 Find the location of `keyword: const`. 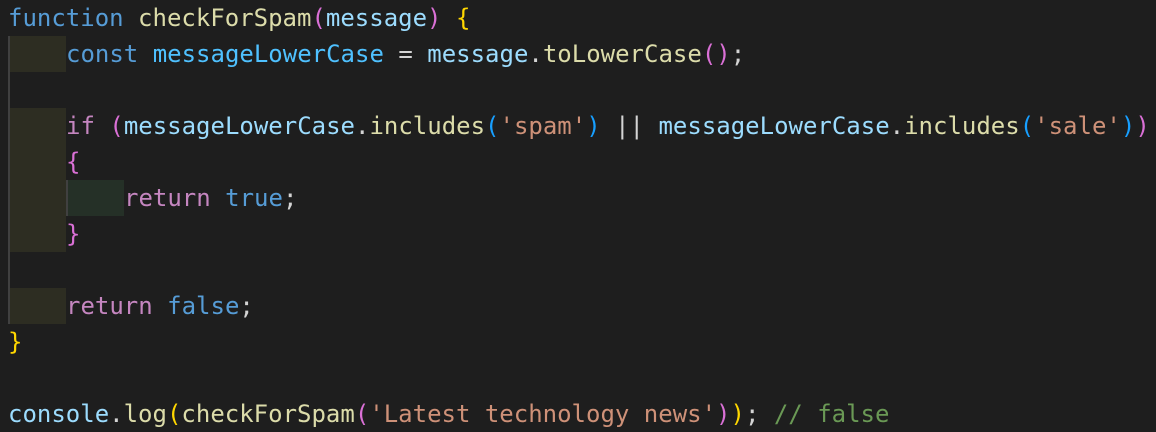

keyword: const is located at coordinates (102, 54).